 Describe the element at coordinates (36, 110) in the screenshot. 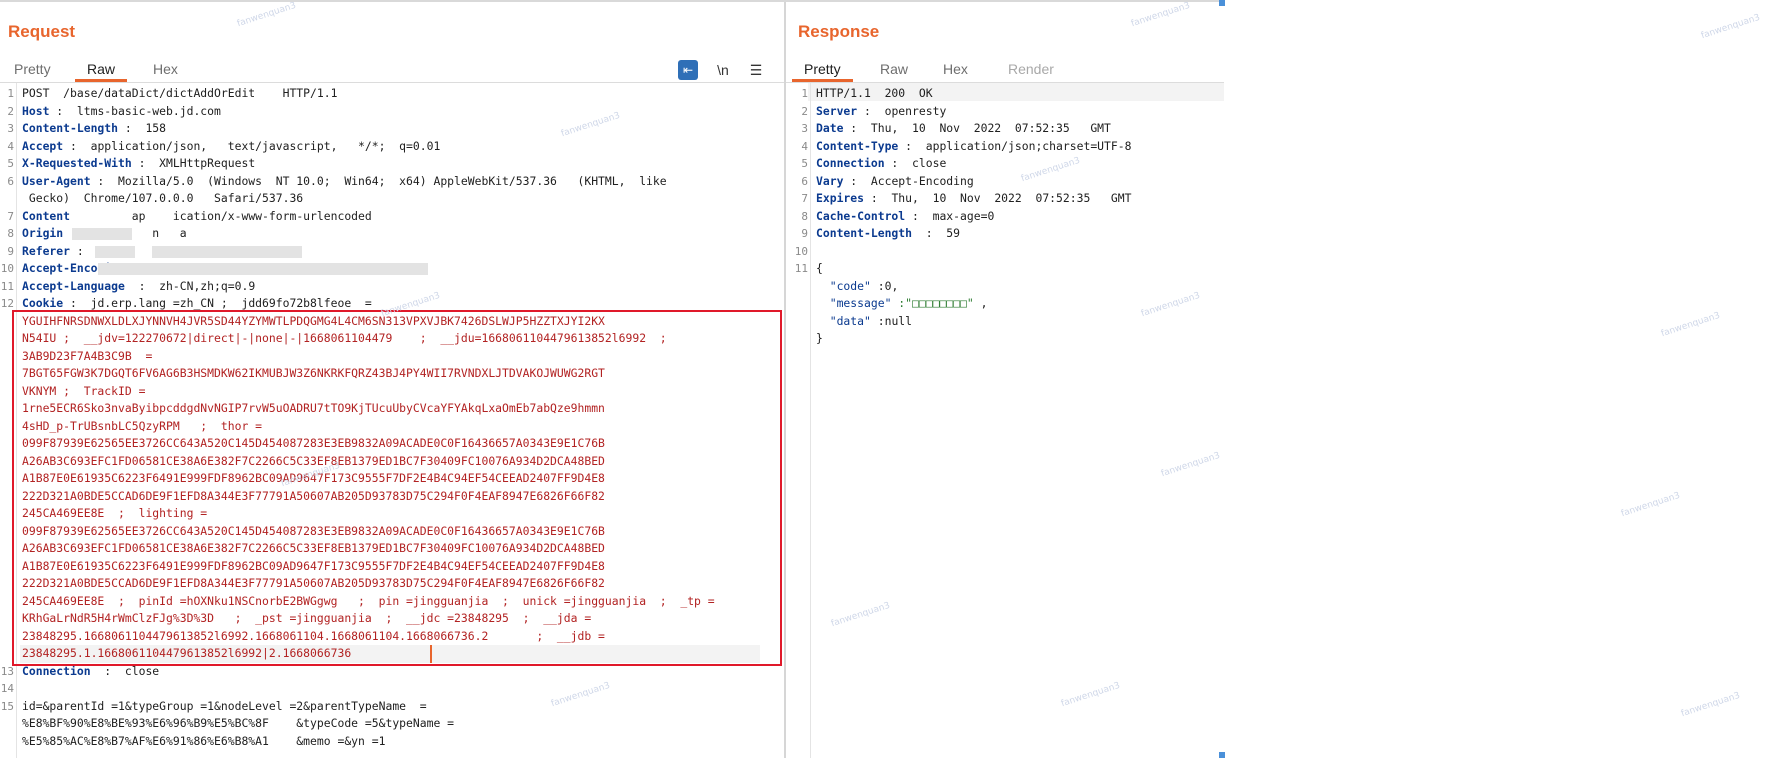

I see `header-name: Host` at that location.